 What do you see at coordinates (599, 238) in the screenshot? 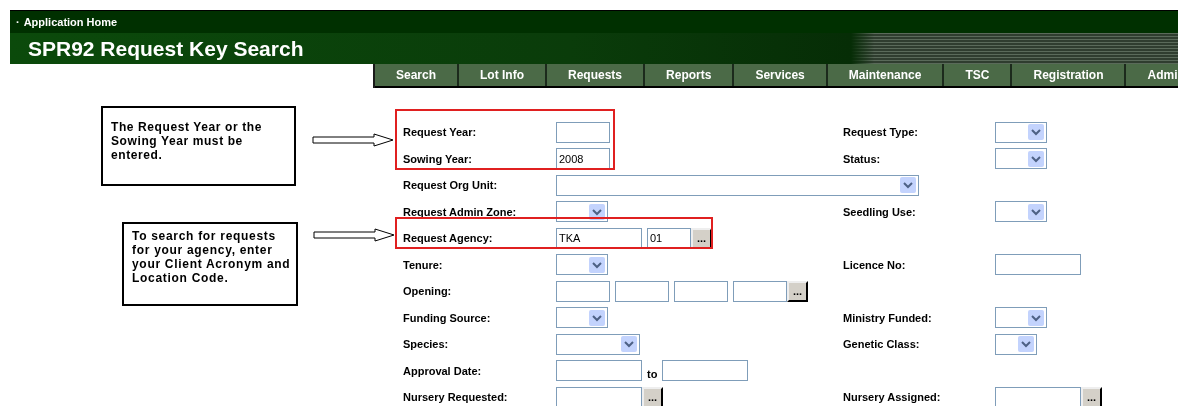
I see `text-field: TKA` at bounding box center [599, 238].